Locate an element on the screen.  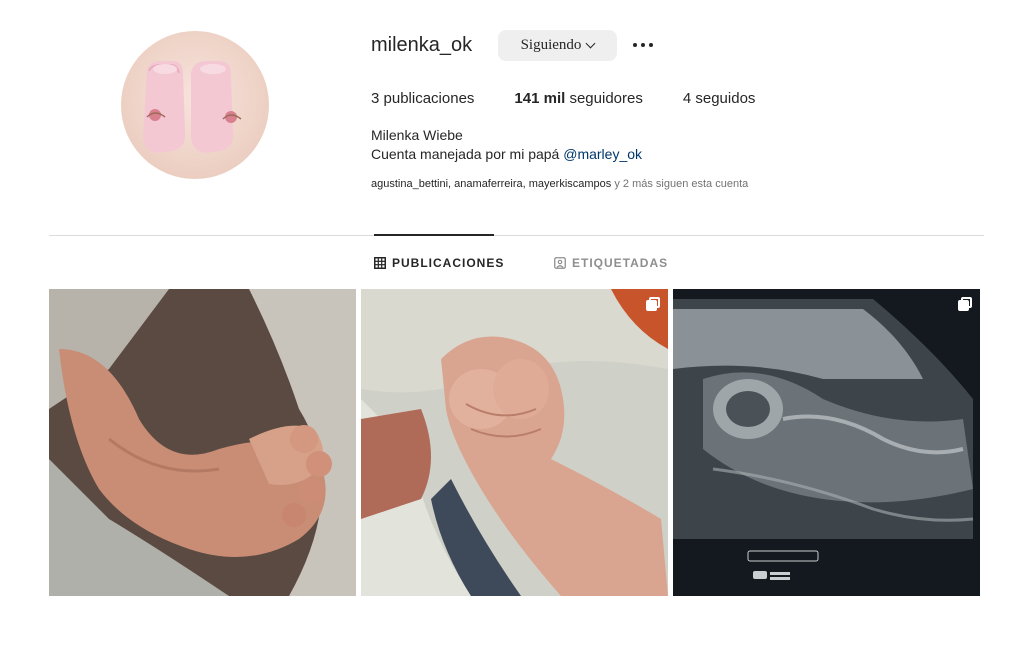
followed-by-suffix: y 2 más siguen esta cuenta is located at coordinates (680, 184).